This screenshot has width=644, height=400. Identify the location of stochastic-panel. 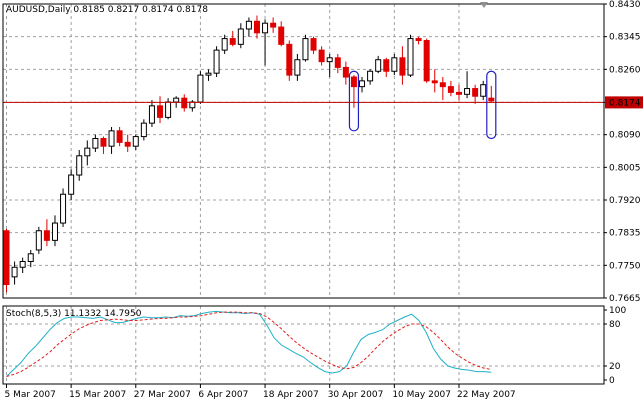
(249, 343).